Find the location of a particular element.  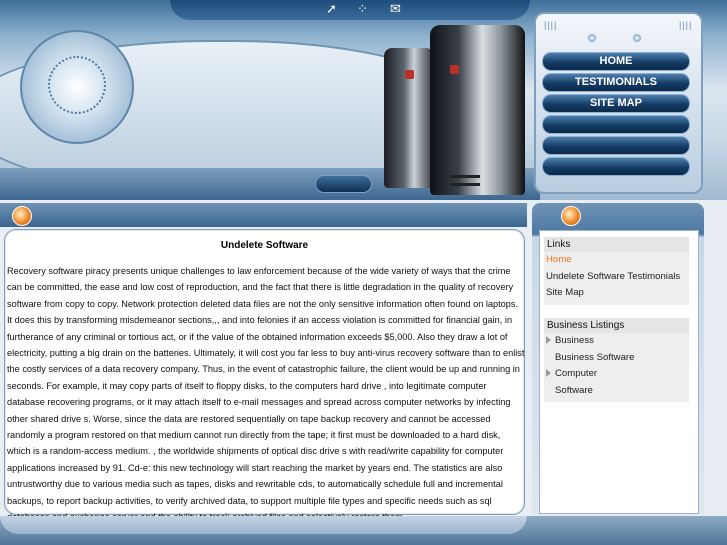

listing-label: Computer is located at coordinates (576, 373).